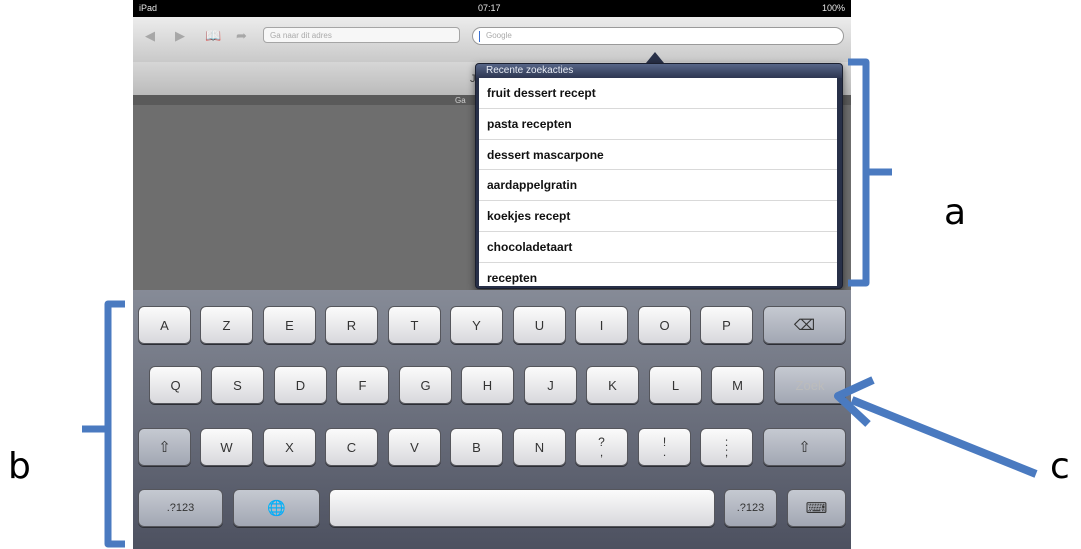 This screenshot has height=549, width=1081. What do you see at coordinates (1060, 466) in the screenshot?
I see `annotation-c: c` at bounding box center [1060, 466].